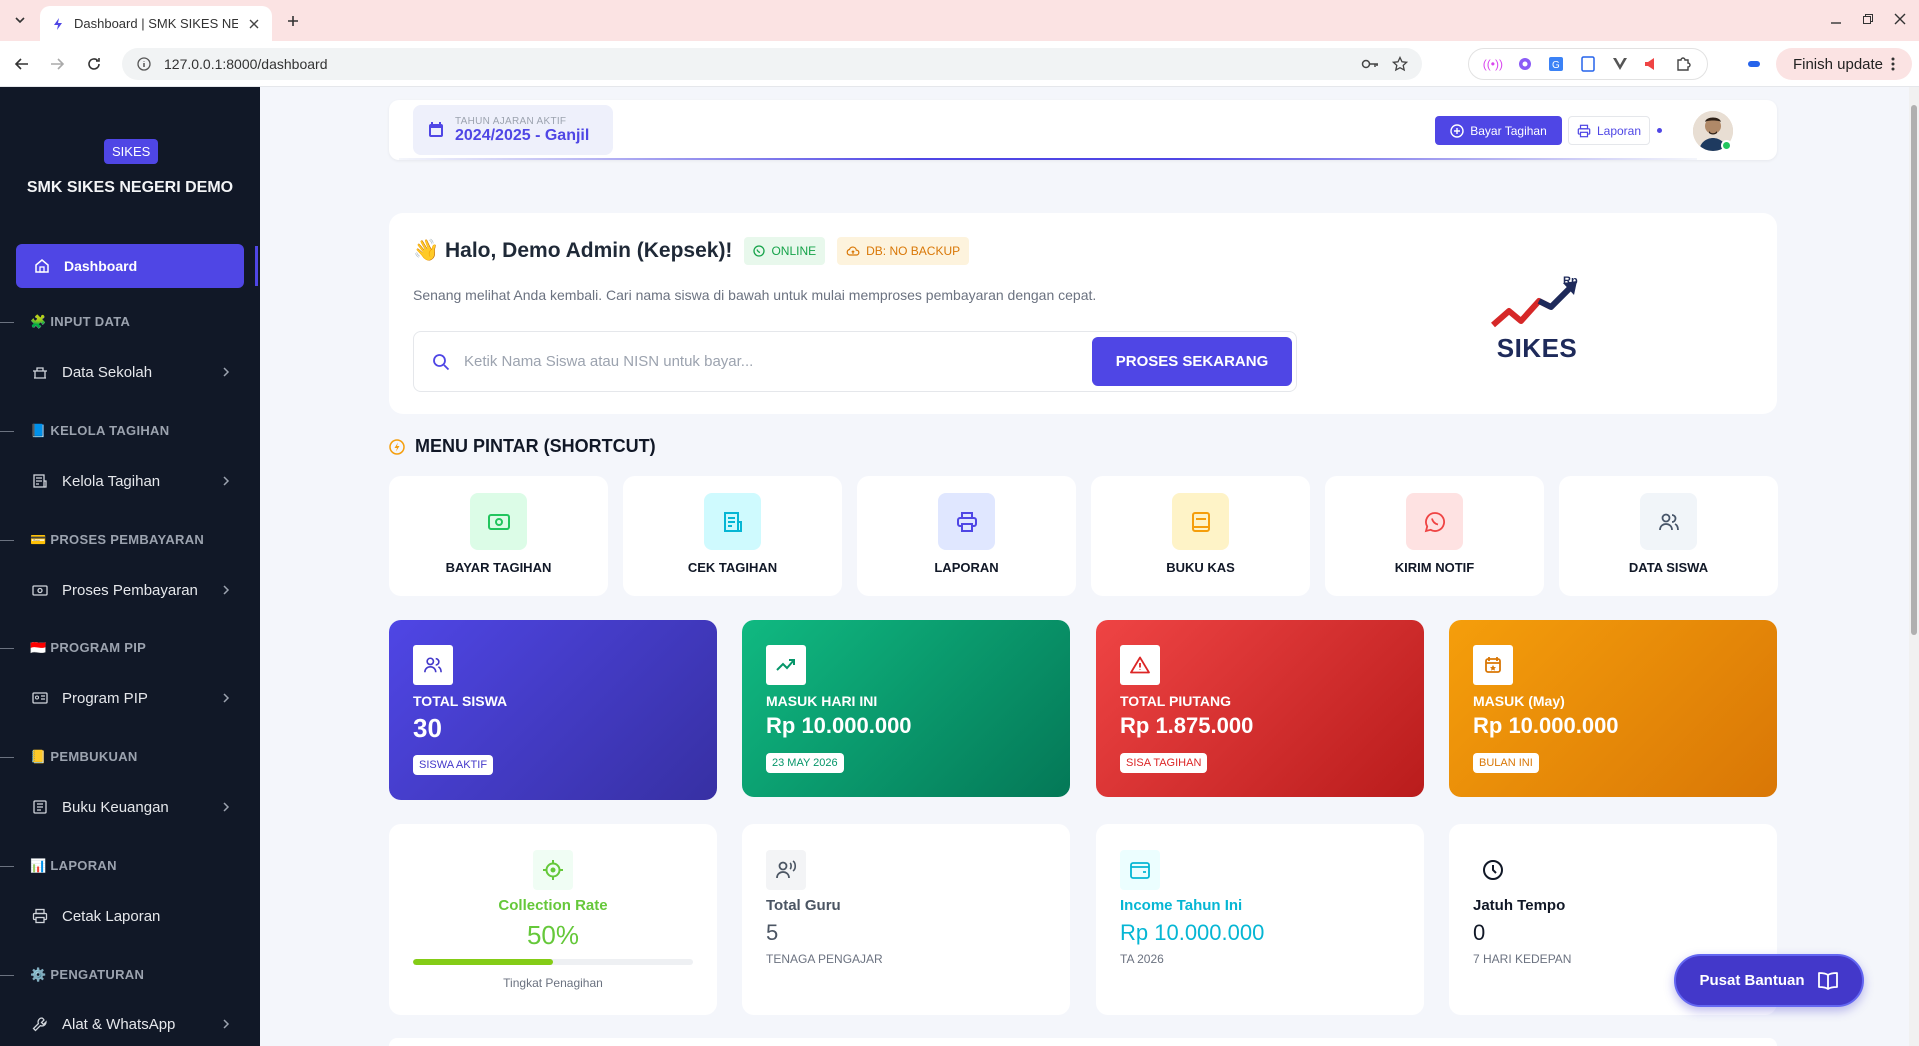  I want to click on sidebar-item-program-pip: Program PIP, so click(132, 698).